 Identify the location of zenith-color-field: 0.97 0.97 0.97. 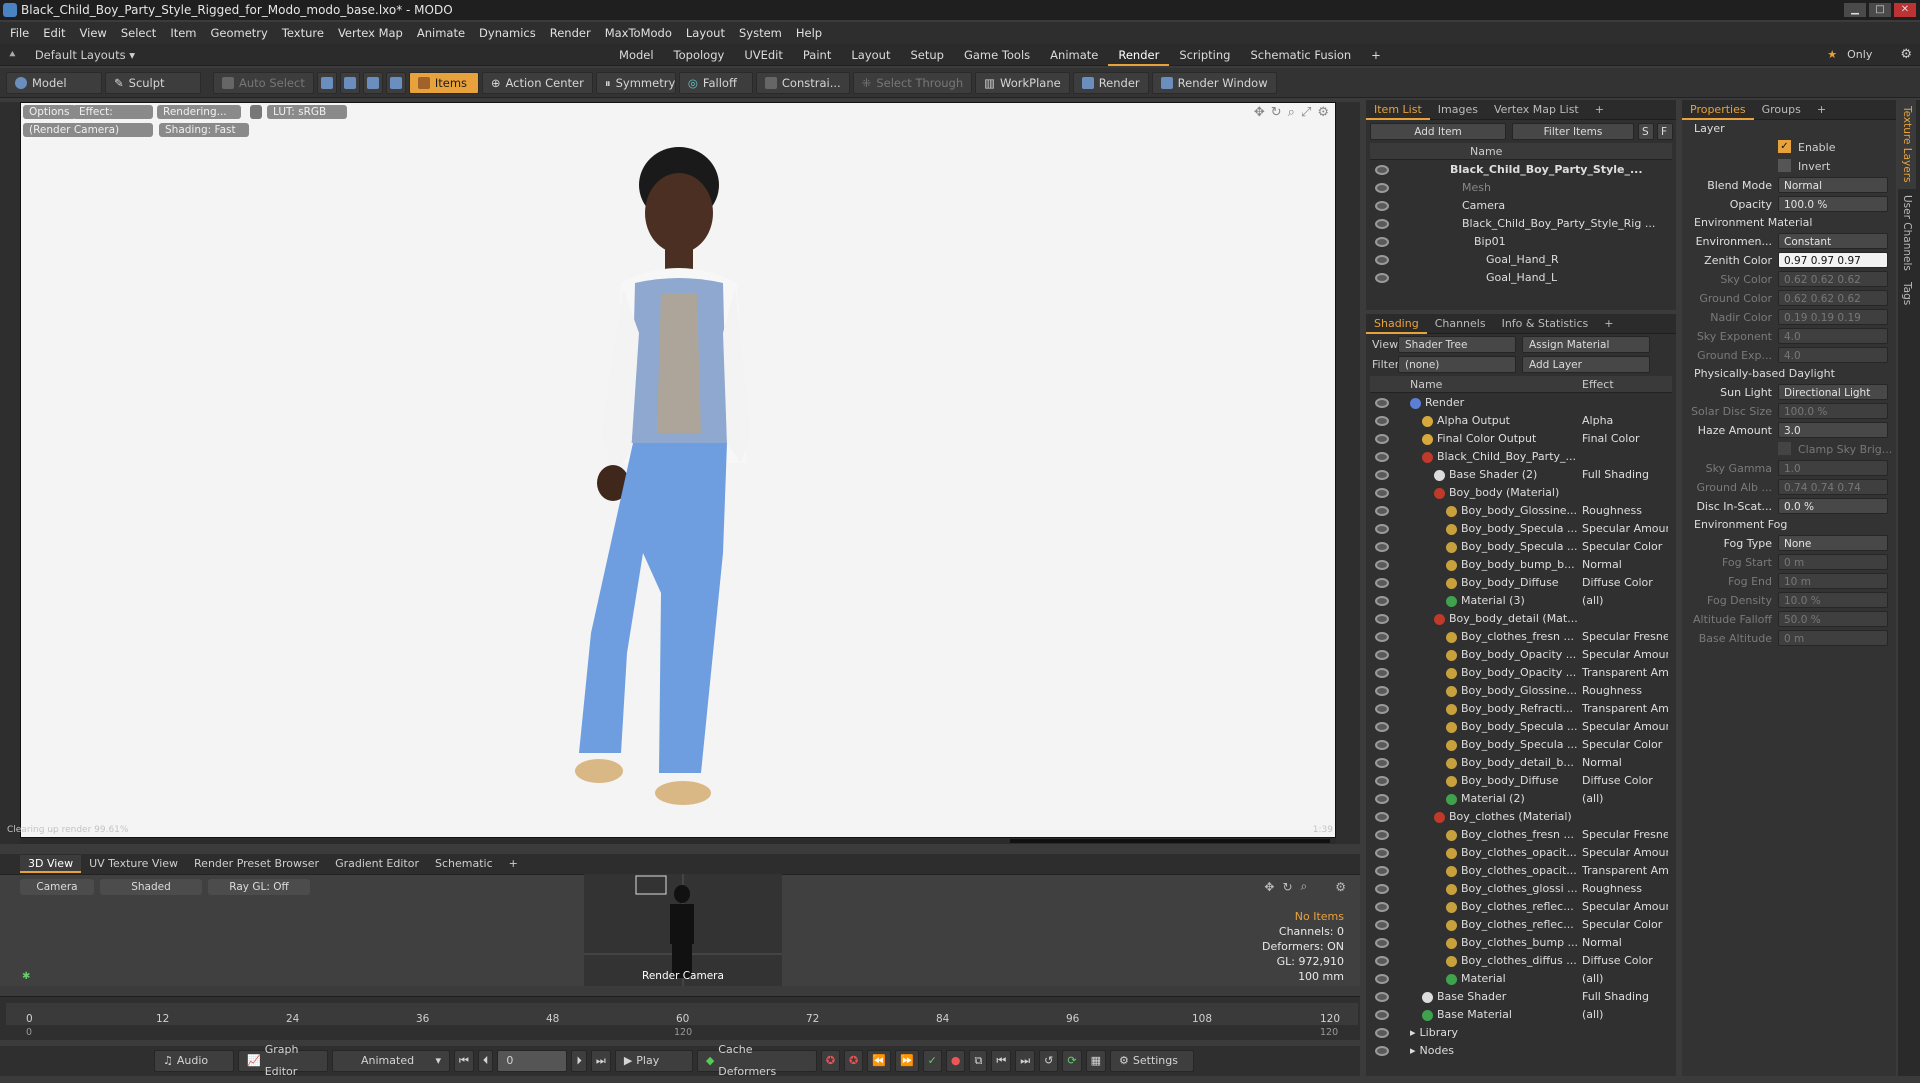
(1833, 260).